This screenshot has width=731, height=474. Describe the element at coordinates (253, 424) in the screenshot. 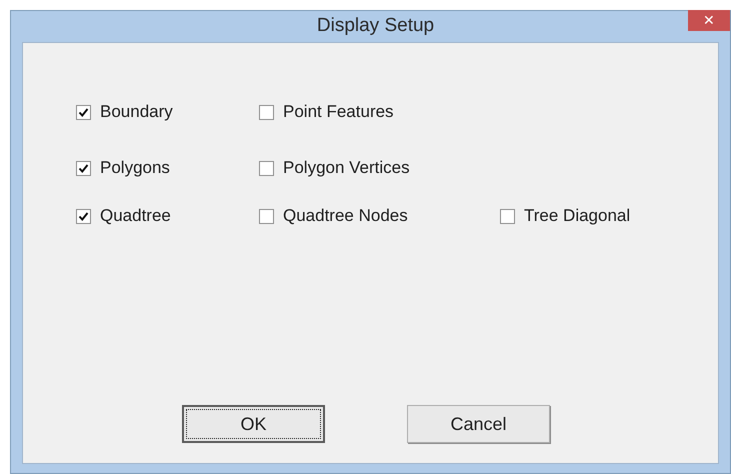

I see `dialog-button: OK` at that location.